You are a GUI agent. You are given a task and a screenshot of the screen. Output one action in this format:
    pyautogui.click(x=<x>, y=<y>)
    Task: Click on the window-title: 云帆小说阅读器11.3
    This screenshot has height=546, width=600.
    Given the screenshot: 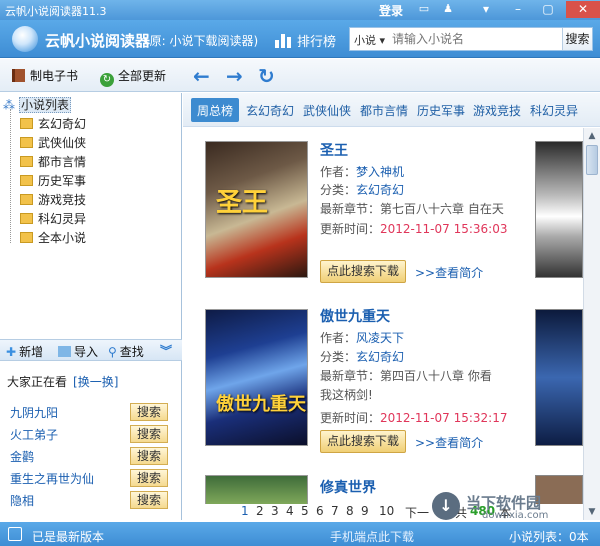 What is the action you would take?
    pyautogui.click(x=56, y=11)
    